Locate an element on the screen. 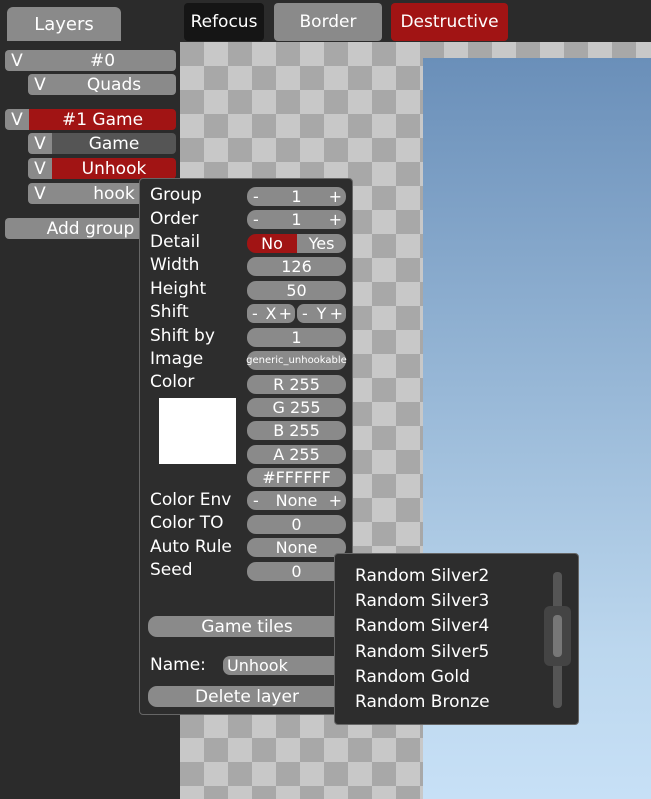  group-row: V #0 is located at coordinates (90, 60).